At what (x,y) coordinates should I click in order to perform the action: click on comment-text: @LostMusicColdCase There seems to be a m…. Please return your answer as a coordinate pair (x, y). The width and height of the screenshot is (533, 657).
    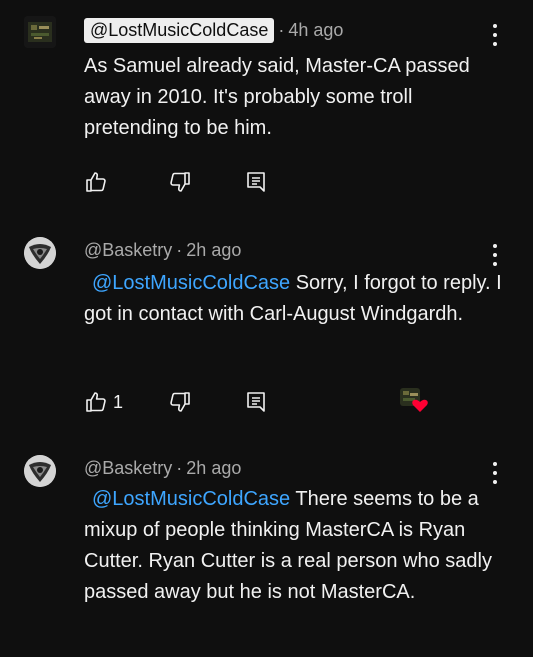
    Looking at the image, I should click on (294, 546).